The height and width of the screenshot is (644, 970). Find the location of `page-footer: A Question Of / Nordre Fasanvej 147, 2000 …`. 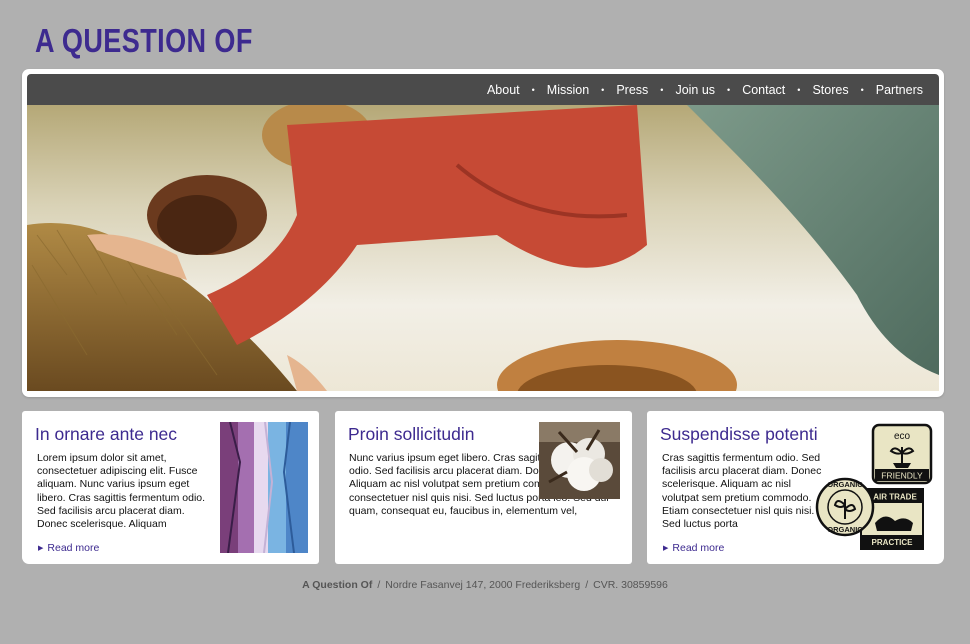

page-footer: A Question Of / Nordre Fasanvej 147, 2000 … is located at coordinates (485, 585).